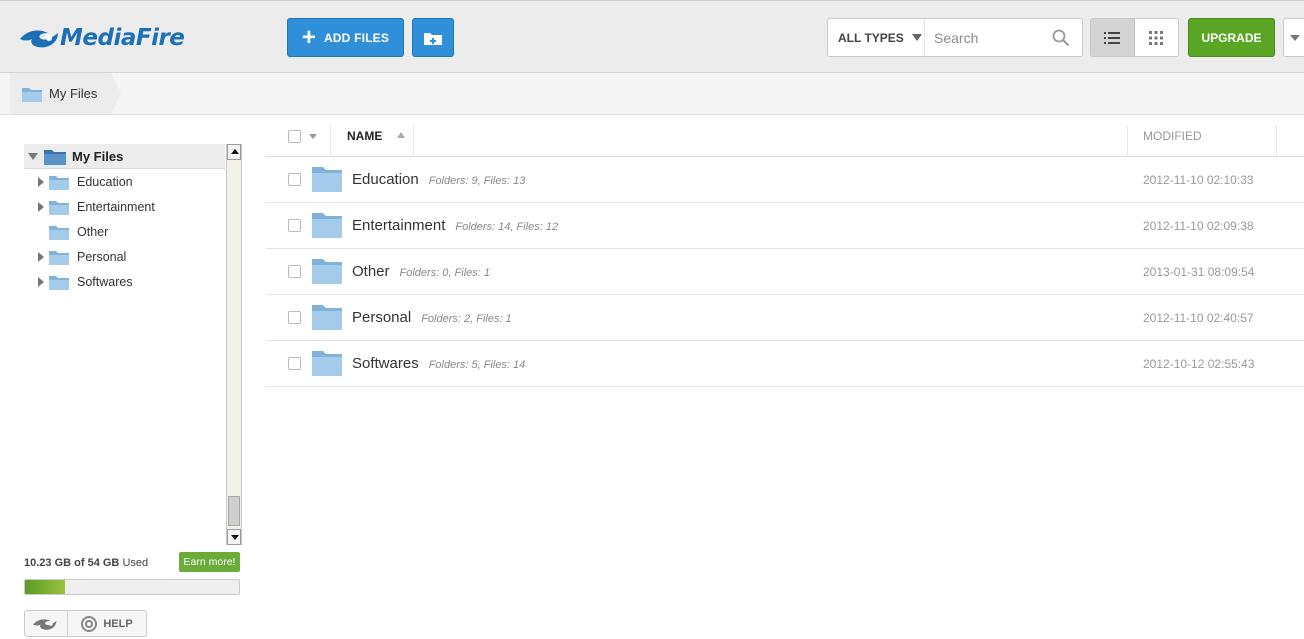  What do you see at coordinates (33, 156) in the screenshot?
I see `collapse-arrow-icon` at bounding box center [33, 156].